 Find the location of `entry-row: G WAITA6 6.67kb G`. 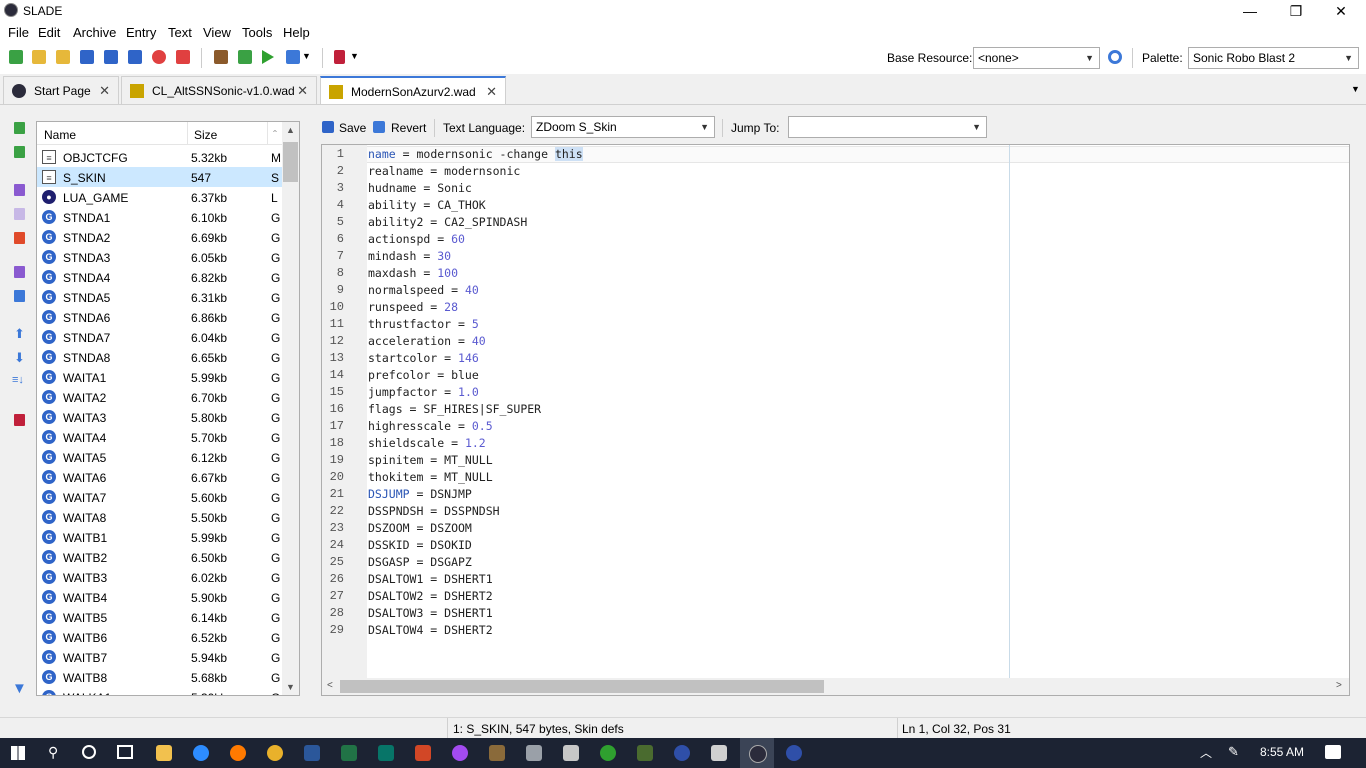

entry-row: G WAITA6 6.67kb G is located at coordinates (160, 477).